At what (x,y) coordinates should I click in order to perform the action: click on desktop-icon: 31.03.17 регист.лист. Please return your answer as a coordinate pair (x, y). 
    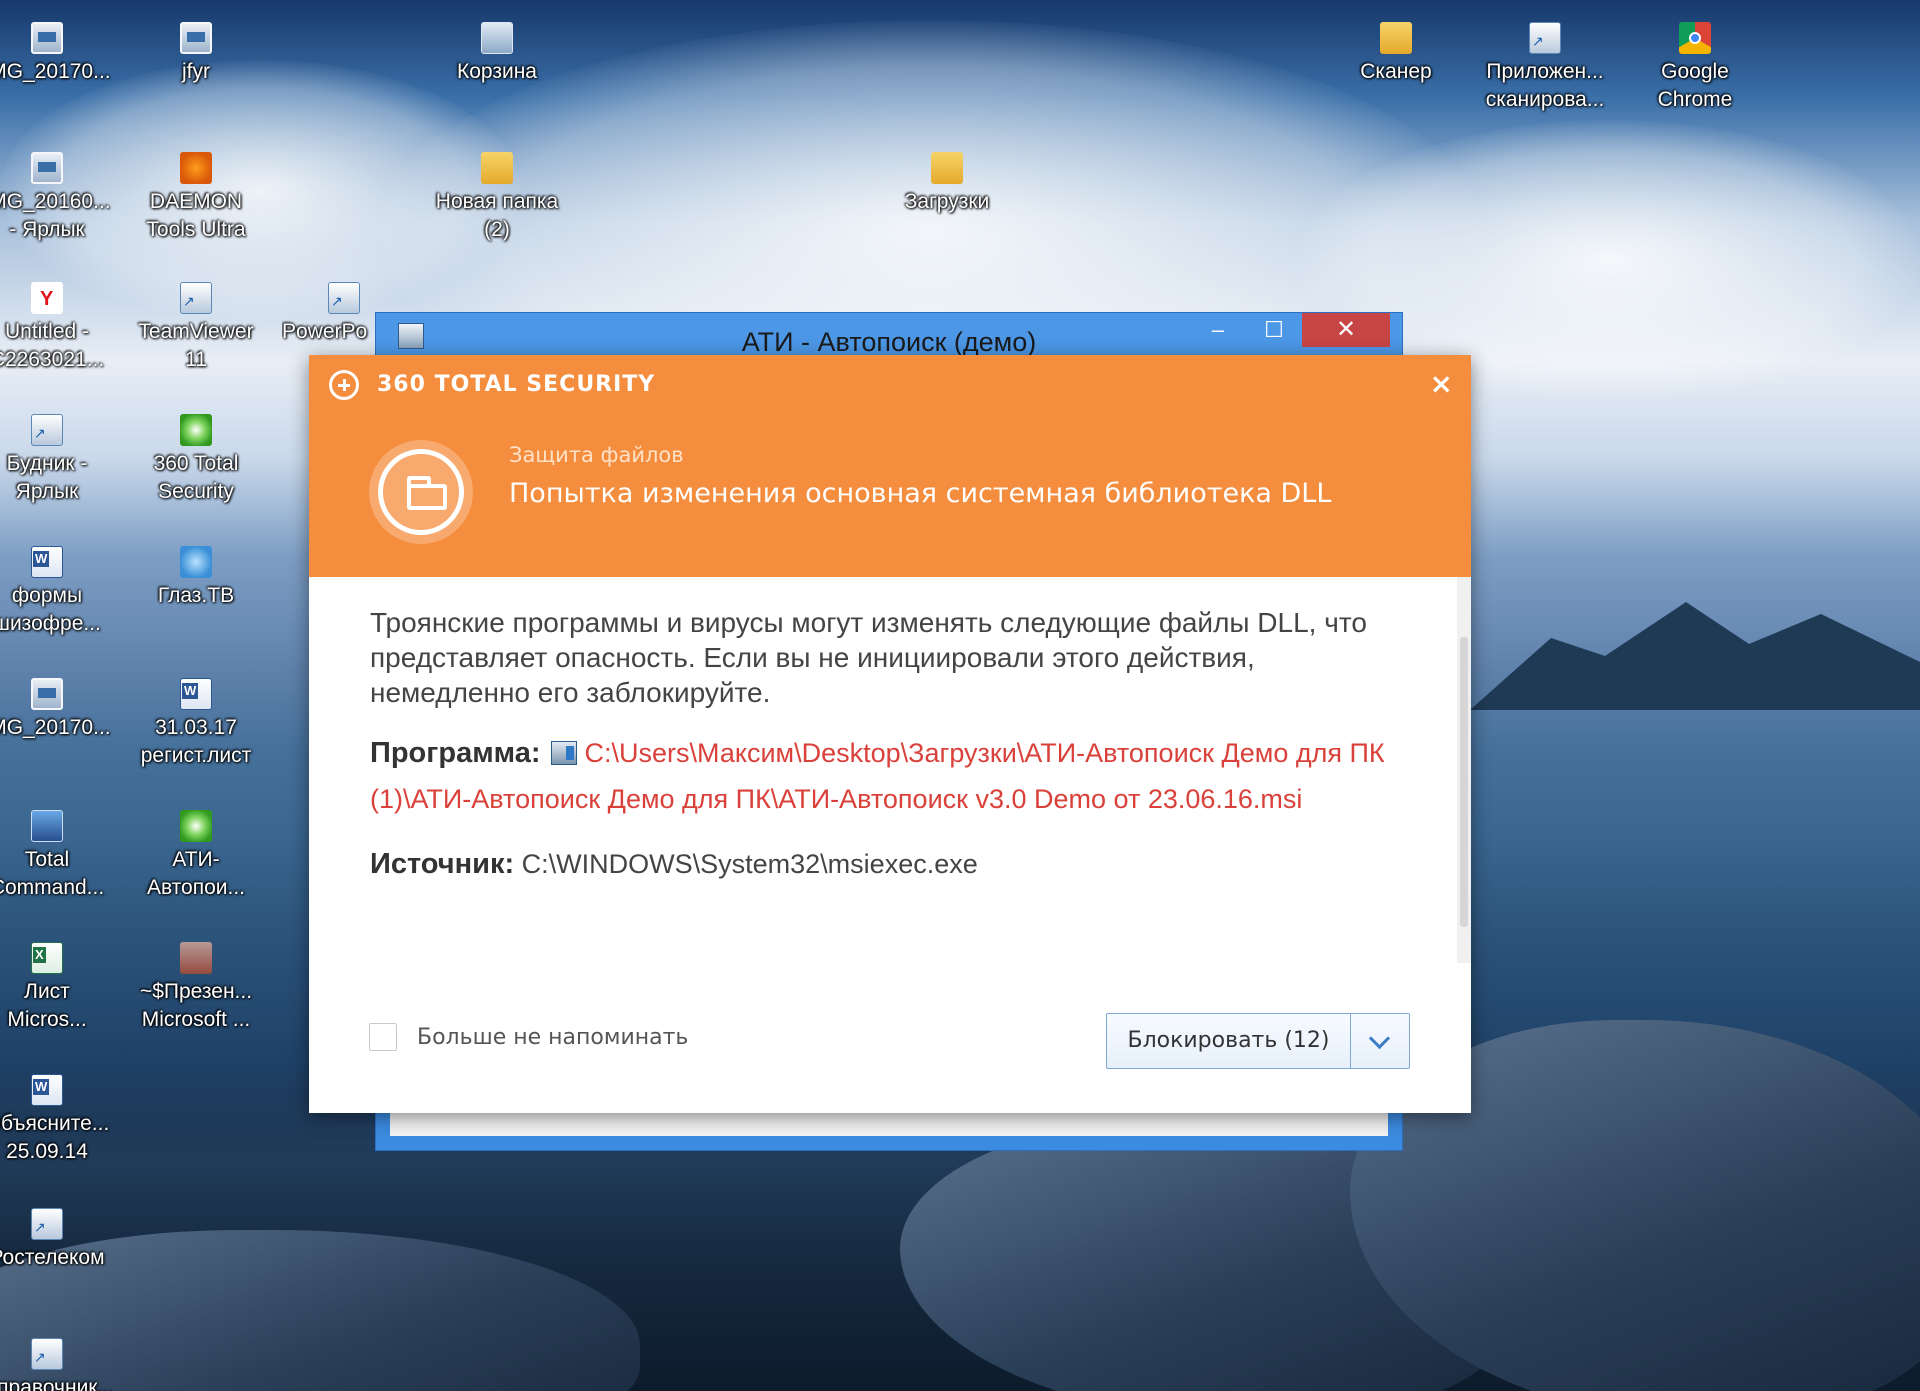
    Looking at the image, I should click on (196, 724).